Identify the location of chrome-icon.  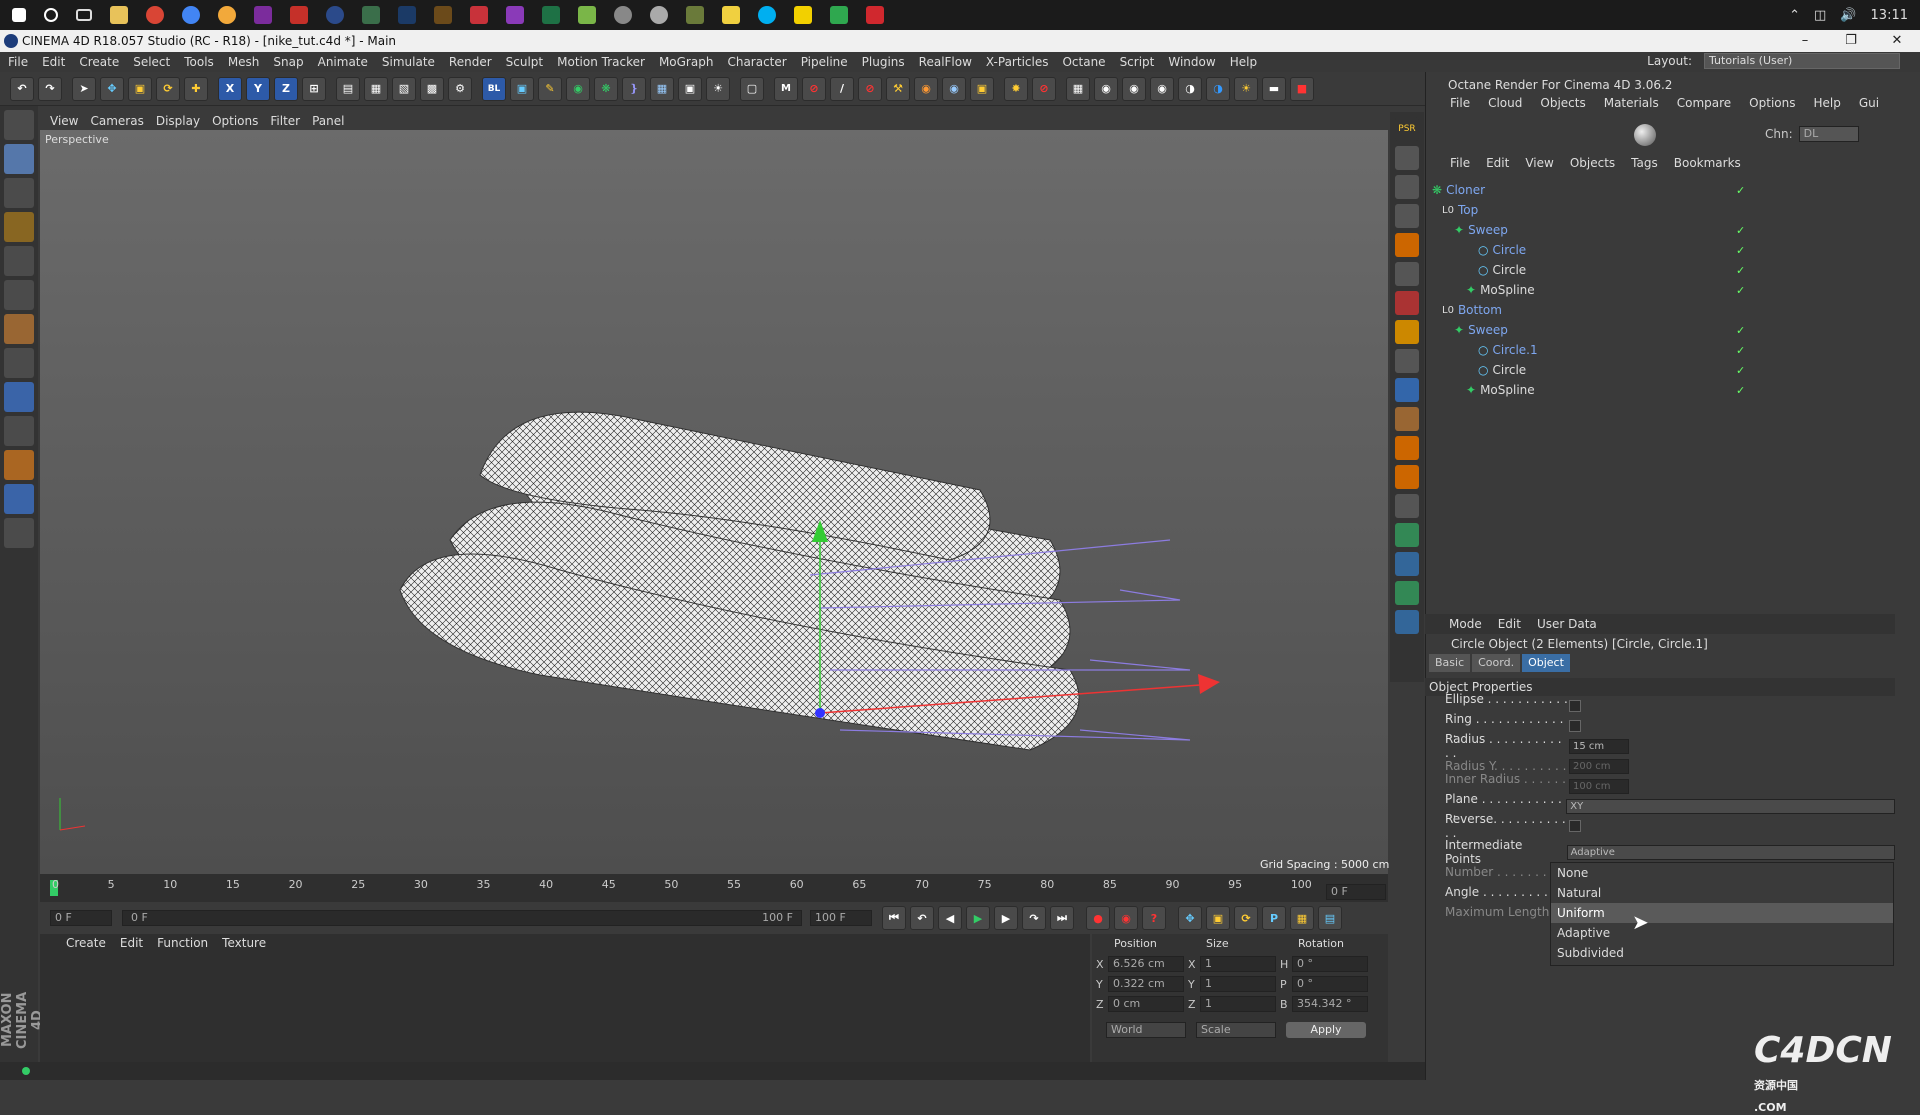
(155, 15).